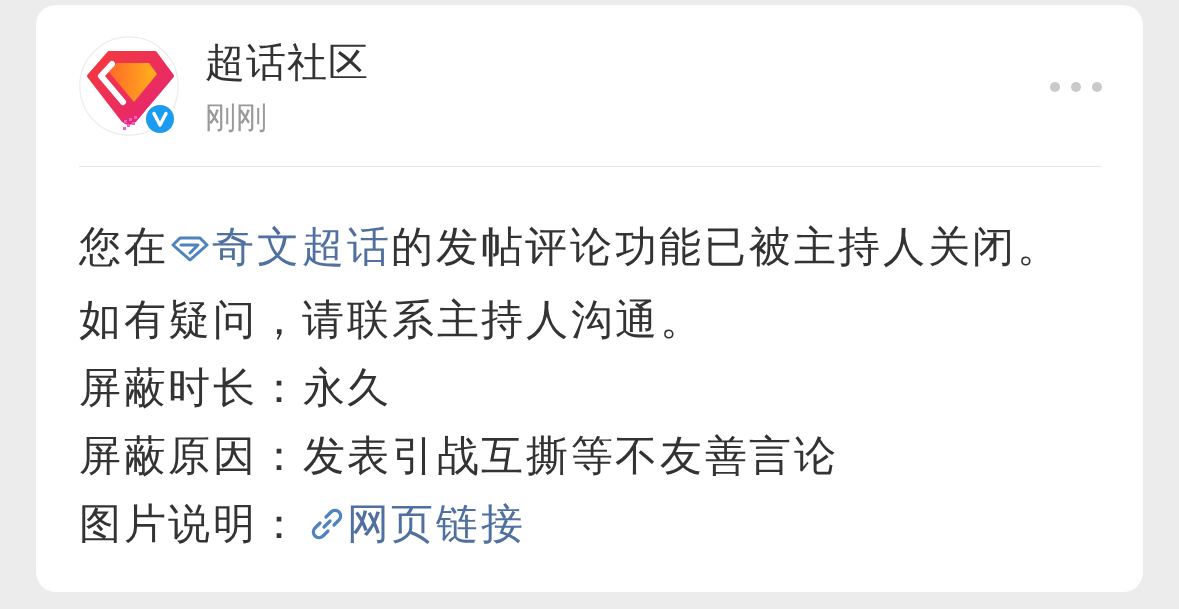  Describe the element at coordinates (280, 246) in the screenshot. I see `topic-link: 奇文超话` at that location.